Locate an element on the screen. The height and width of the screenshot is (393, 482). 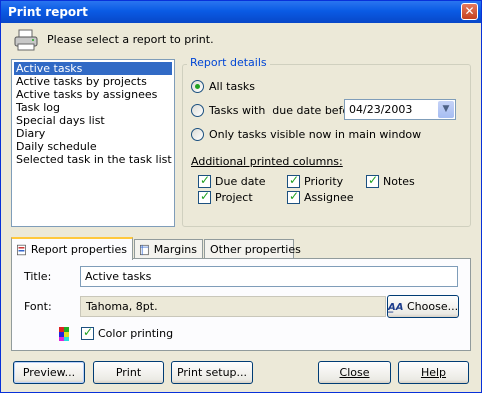
additional-columns-label: Additional printed columns: is located at coordinates (267, 161).